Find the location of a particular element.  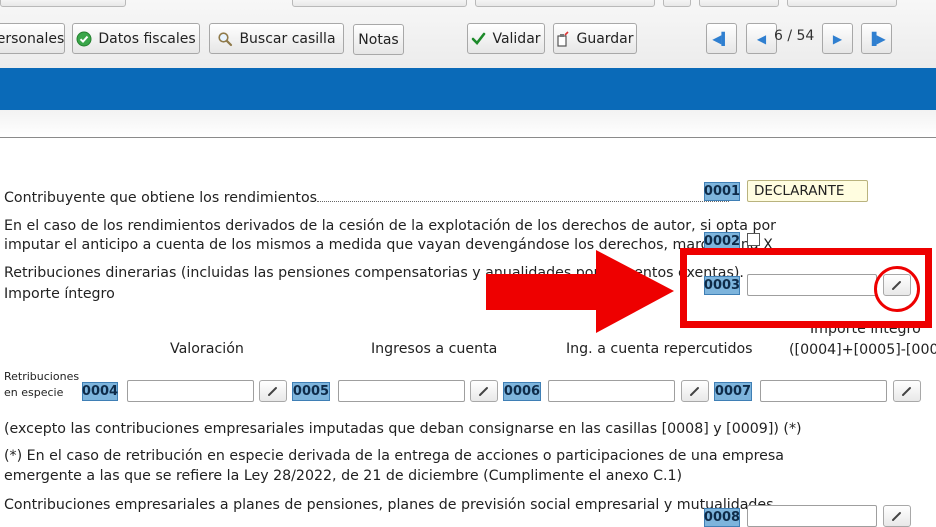

buscar-casilla-label: Buscar casilla is located at coordinates (287, 38).